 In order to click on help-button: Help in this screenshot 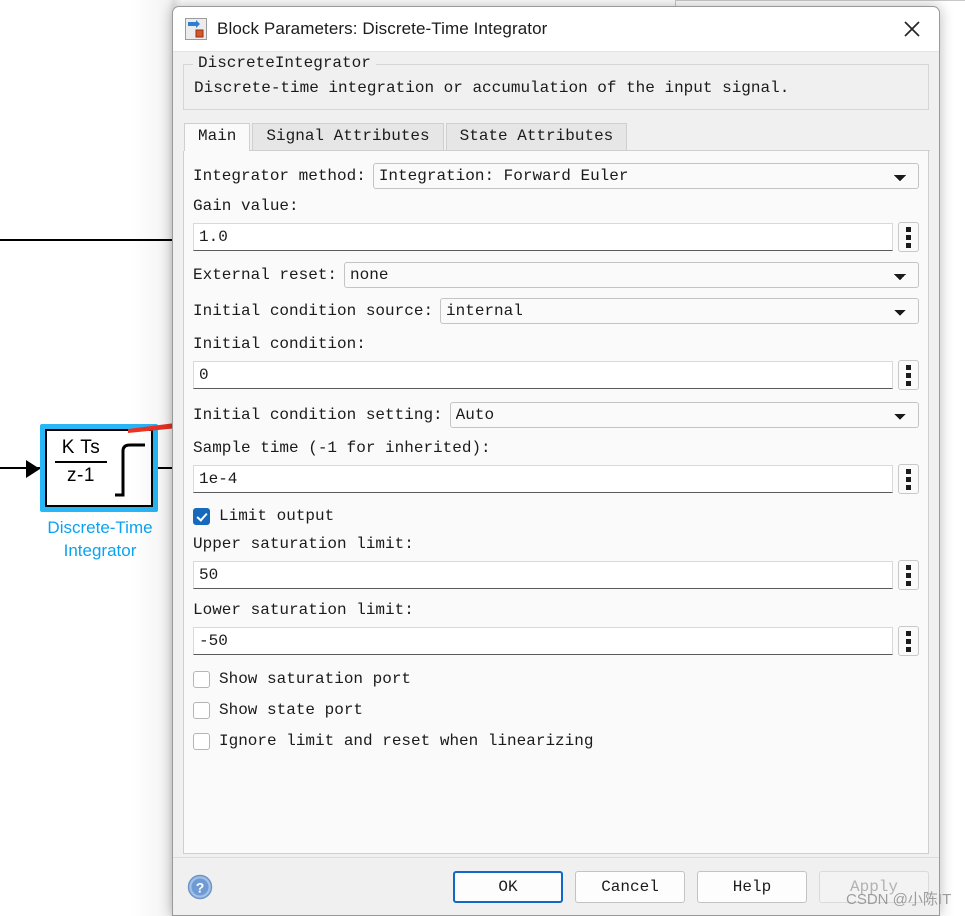, I will do `click(752, 886)`.